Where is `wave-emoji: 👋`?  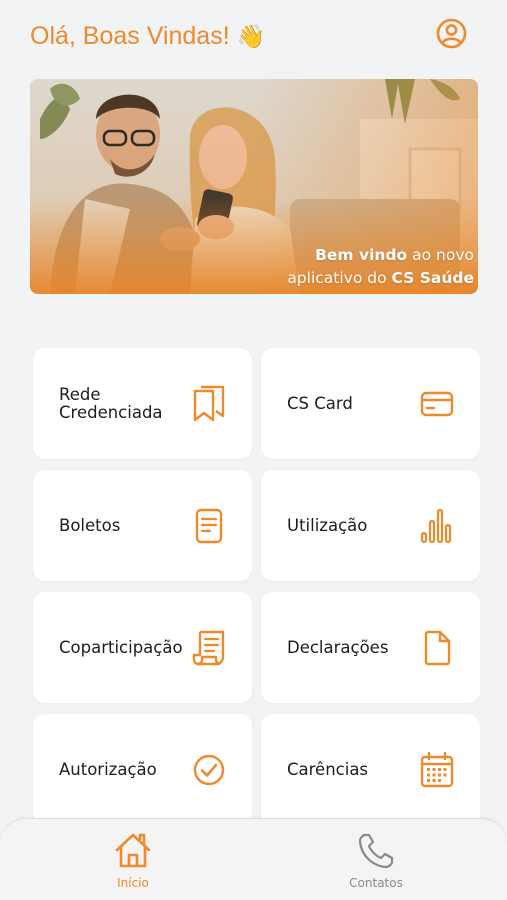 wave-emoji: 👋 is located at coordinates (251, 36).